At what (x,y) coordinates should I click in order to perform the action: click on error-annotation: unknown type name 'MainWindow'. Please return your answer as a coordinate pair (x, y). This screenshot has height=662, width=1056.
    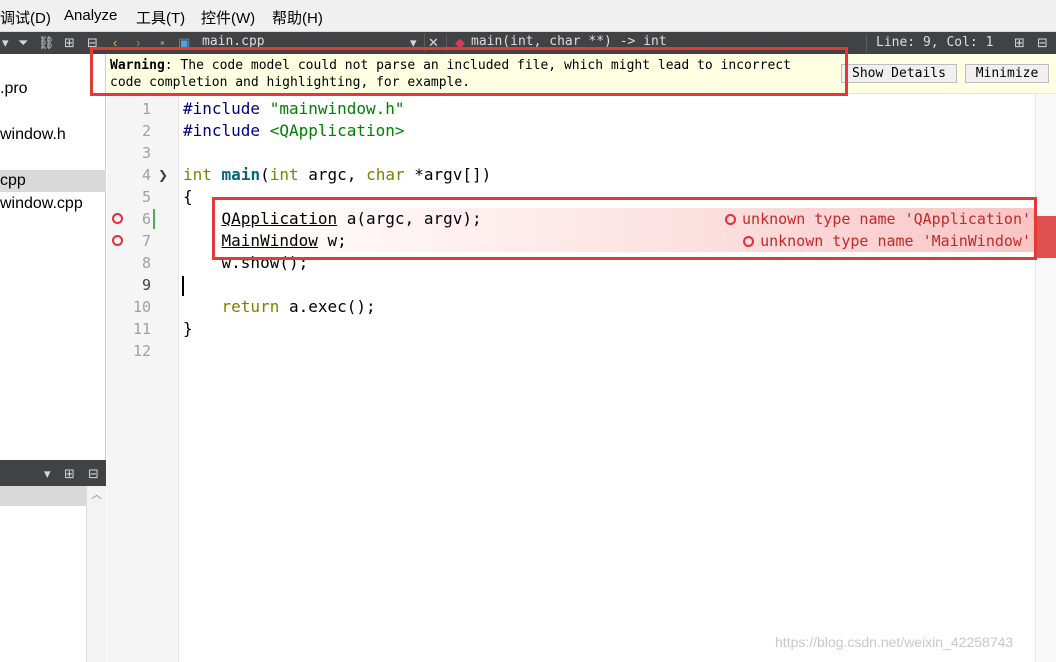
    Looking at the image, I should click on (887, 241).